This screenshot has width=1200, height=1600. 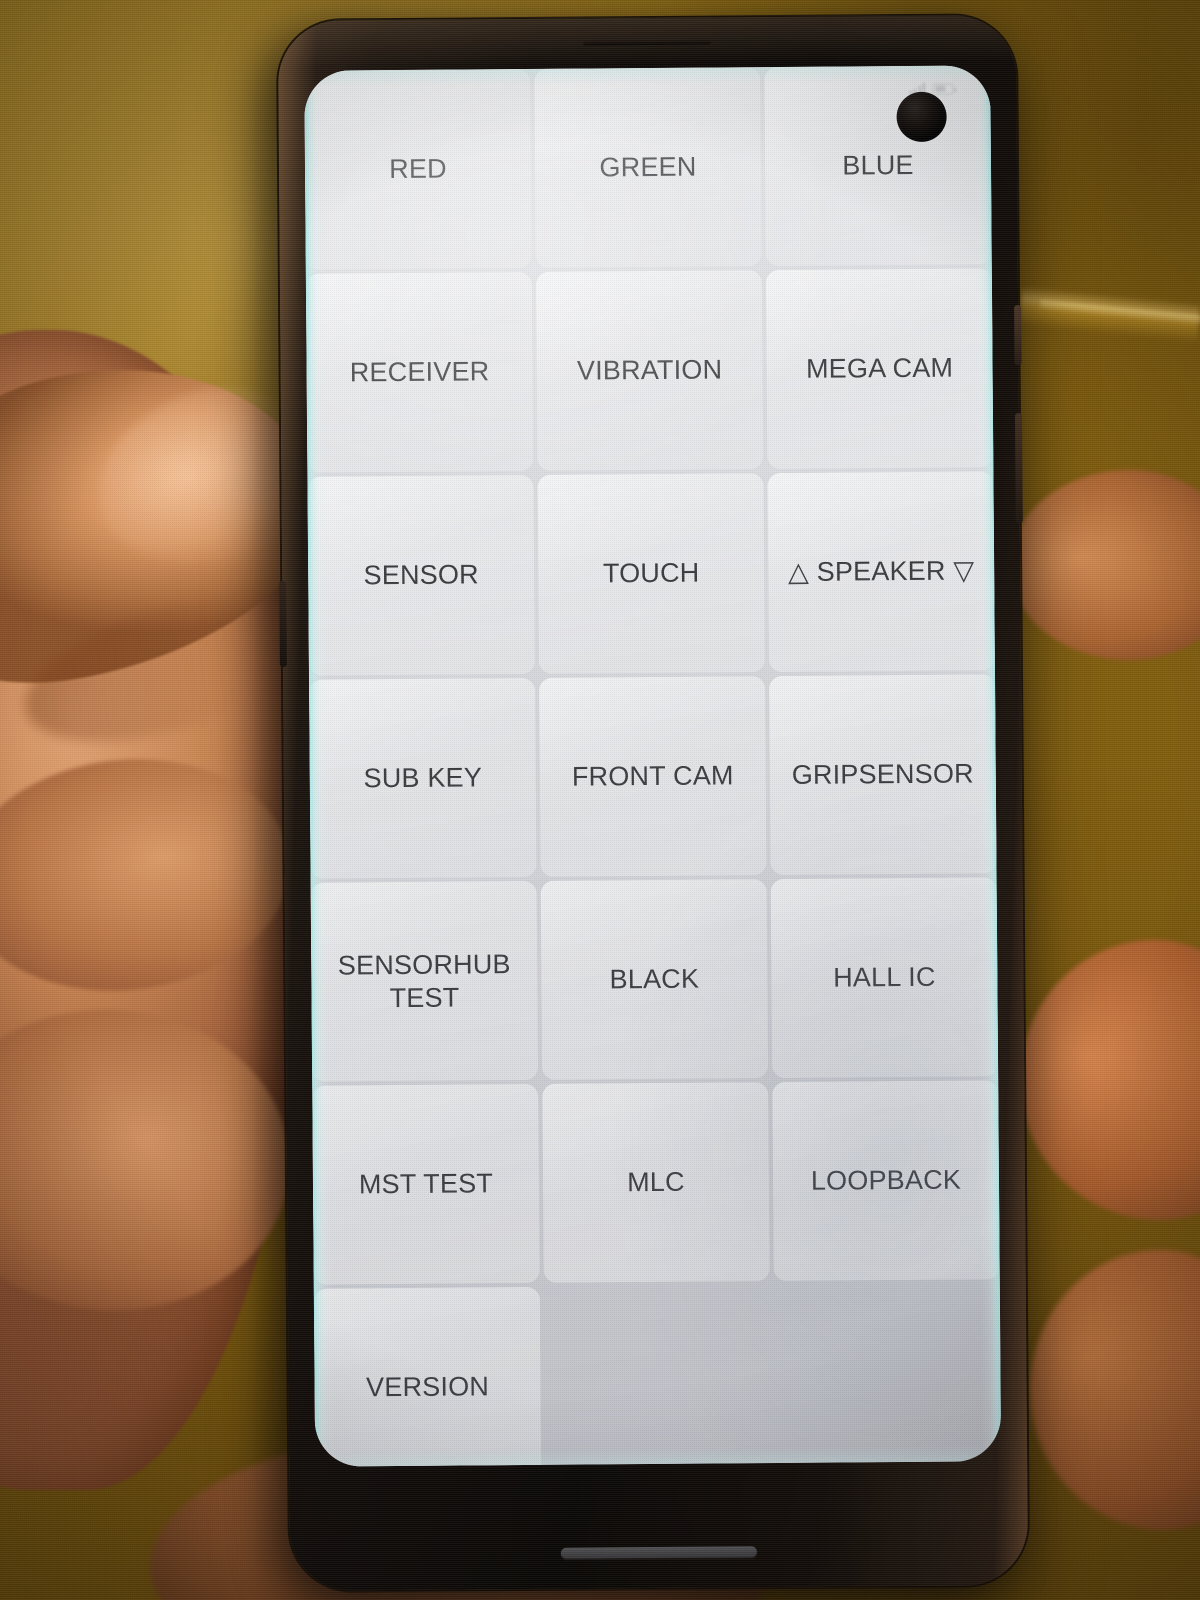 What do you see at coordinates (886, 1181) in the screenshot?
I see `test-button-loopback: LOOPBACK` at bounding box center [886, 1181].